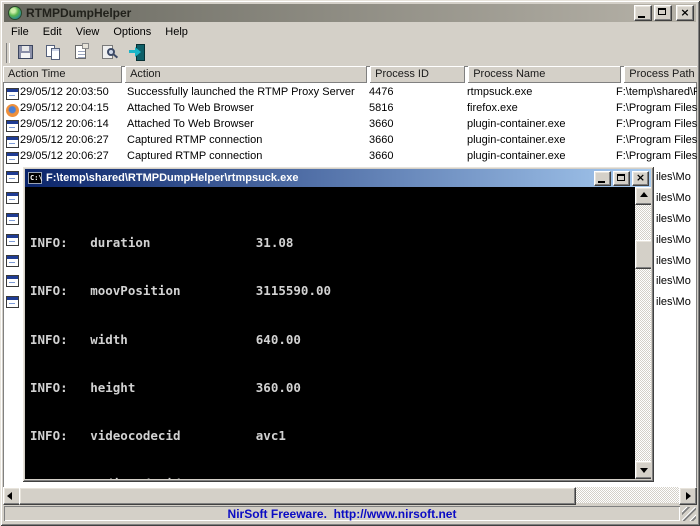  Describe the element at coordinates (64, 124) in the screenshot. I see `cell-action-time: 29/05/12 20:06:14` at that location.